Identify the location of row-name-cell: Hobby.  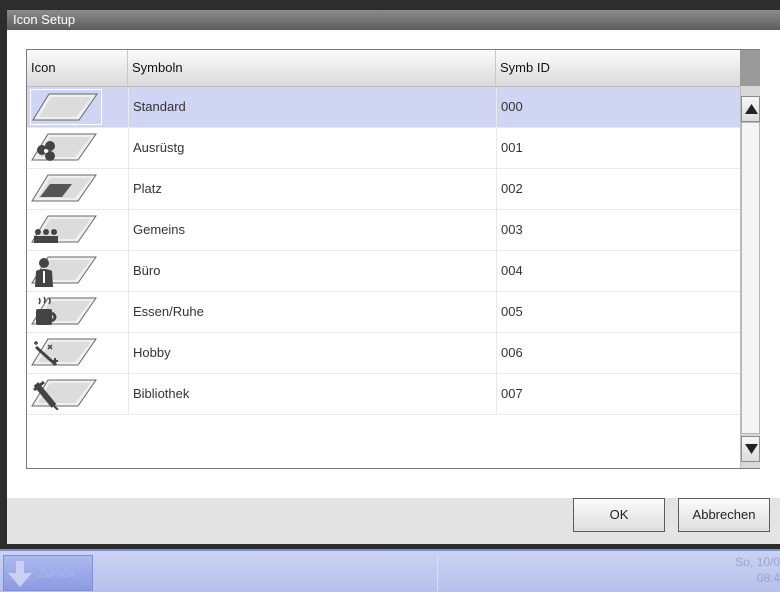
(312, 353).